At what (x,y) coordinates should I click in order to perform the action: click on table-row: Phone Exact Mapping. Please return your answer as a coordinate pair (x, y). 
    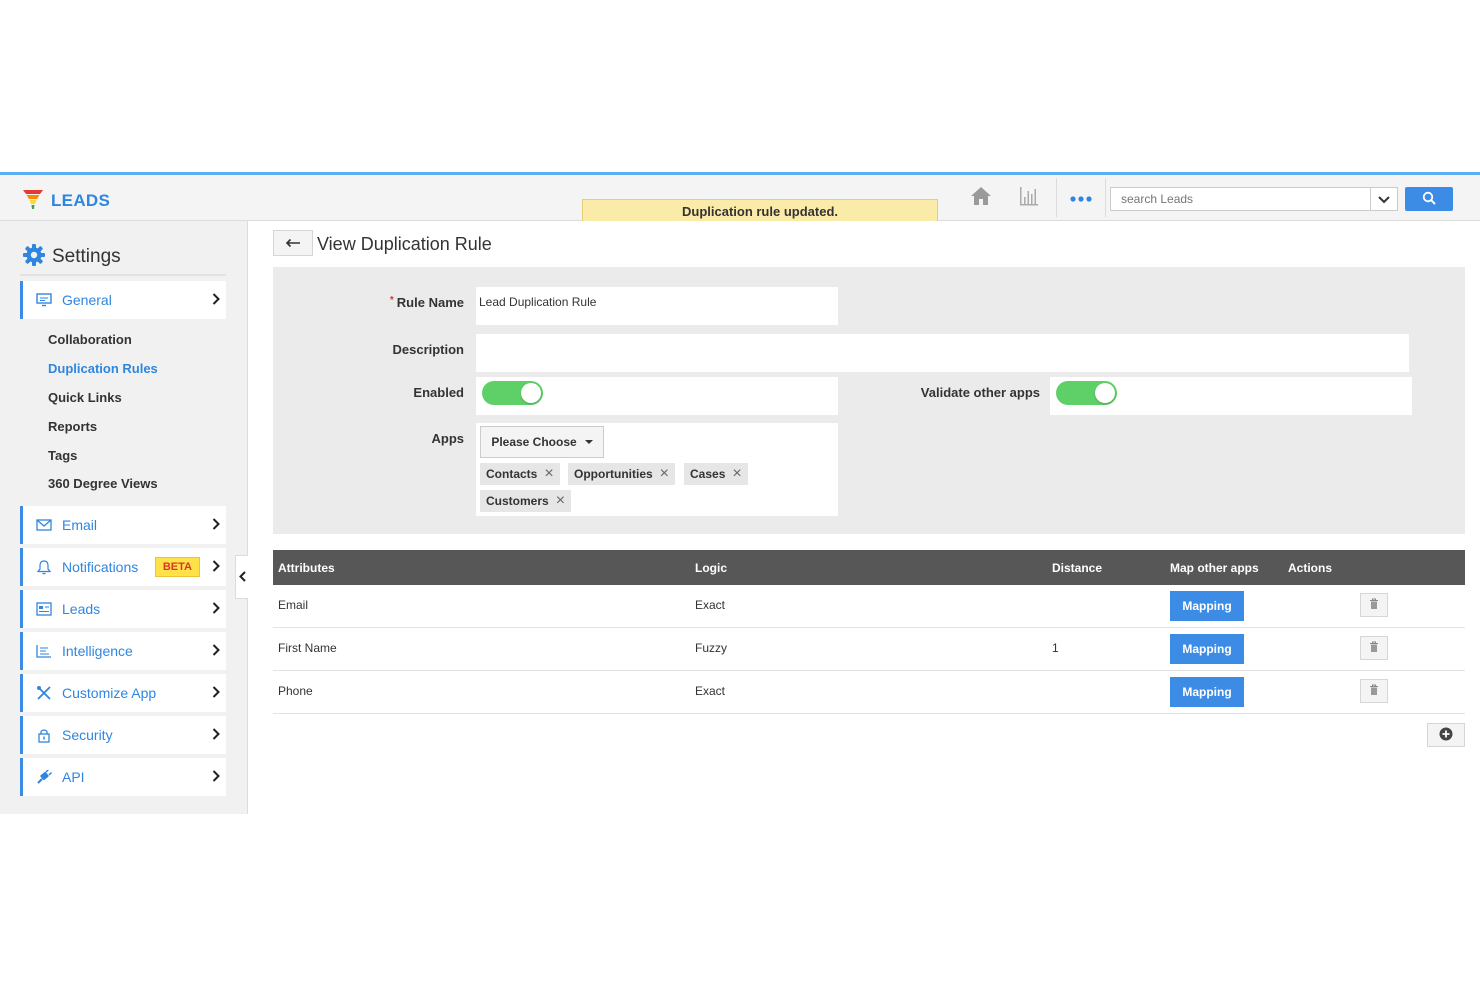
    Looking at the image, I should click on (869, 692).